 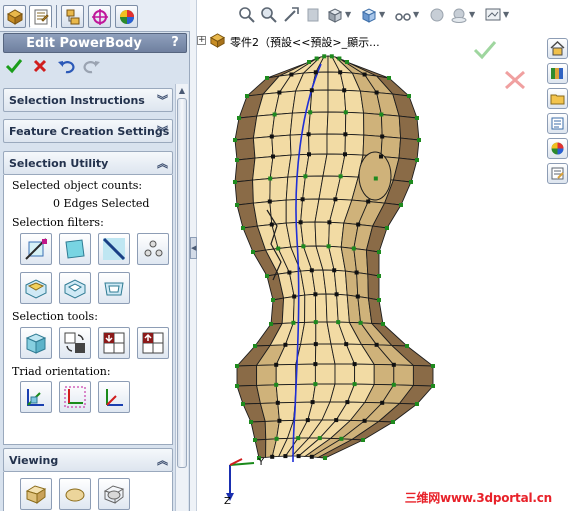 What do you see at coordinates (75, 397) in the screenshot?
I see `triad-local-button` at bounding box center [75, 397].